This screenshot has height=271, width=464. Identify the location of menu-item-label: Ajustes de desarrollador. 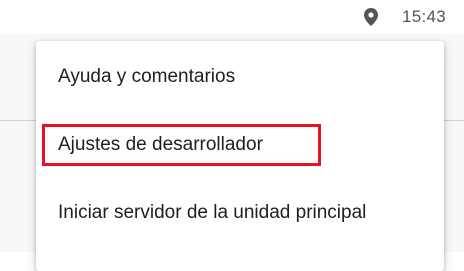
(160, 144).